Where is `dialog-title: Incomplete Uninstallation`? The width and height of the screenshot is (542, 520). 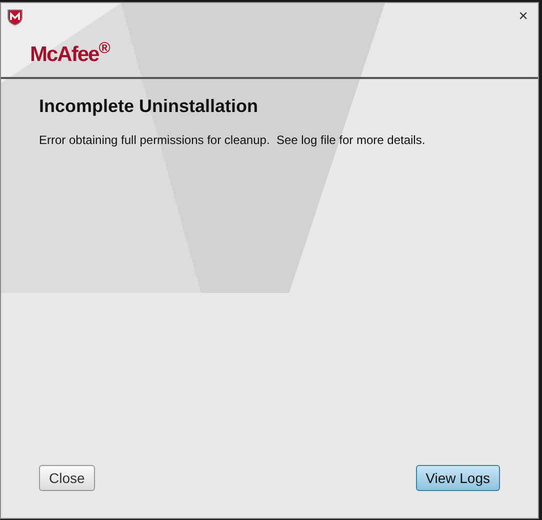
dialog-title: Incomplete Uninstallation is located at coordinates (149, 106).